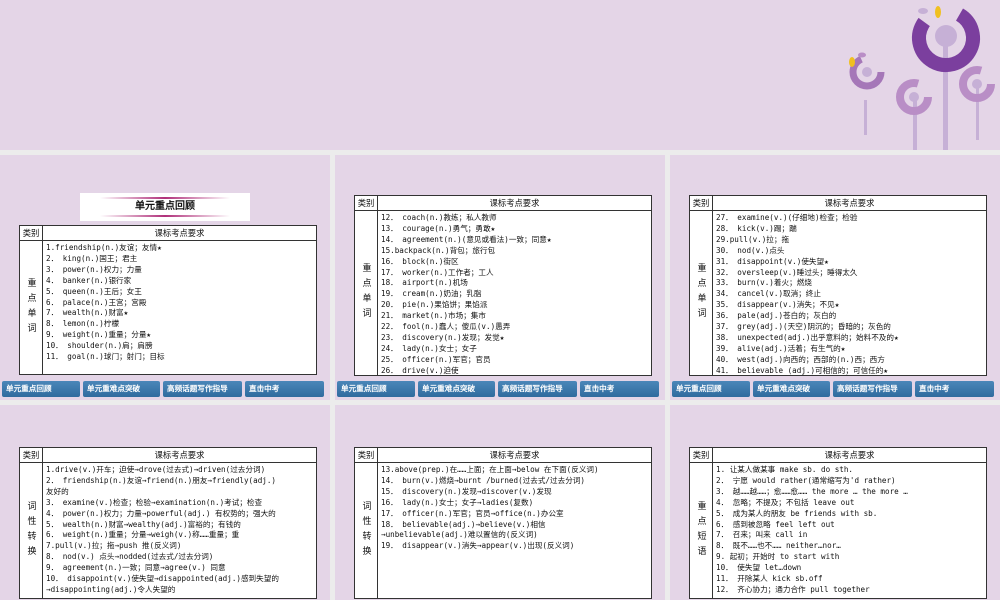 The width and height of the screenshot is (1000, 600). I want to click on table-row: 10． 使失望 let…down, so click(759, 568).